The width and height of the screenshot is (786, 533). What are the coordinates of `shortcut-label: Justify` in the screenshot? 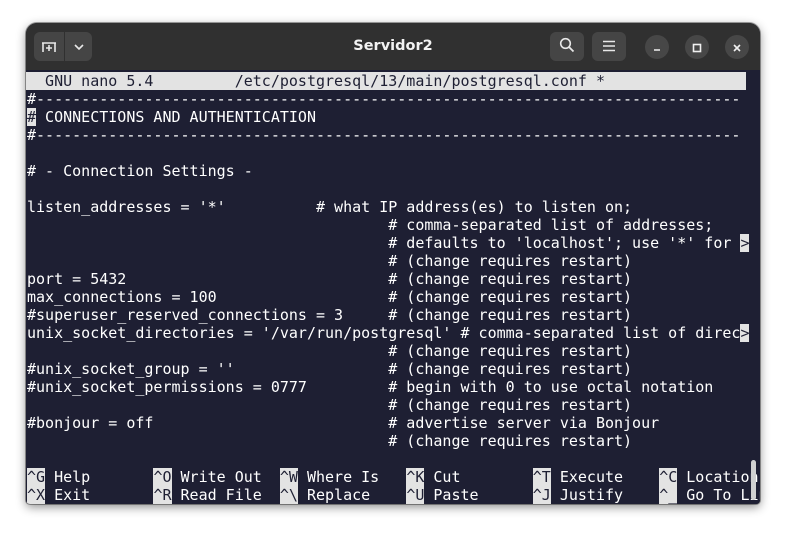 It's located at (605, 495).